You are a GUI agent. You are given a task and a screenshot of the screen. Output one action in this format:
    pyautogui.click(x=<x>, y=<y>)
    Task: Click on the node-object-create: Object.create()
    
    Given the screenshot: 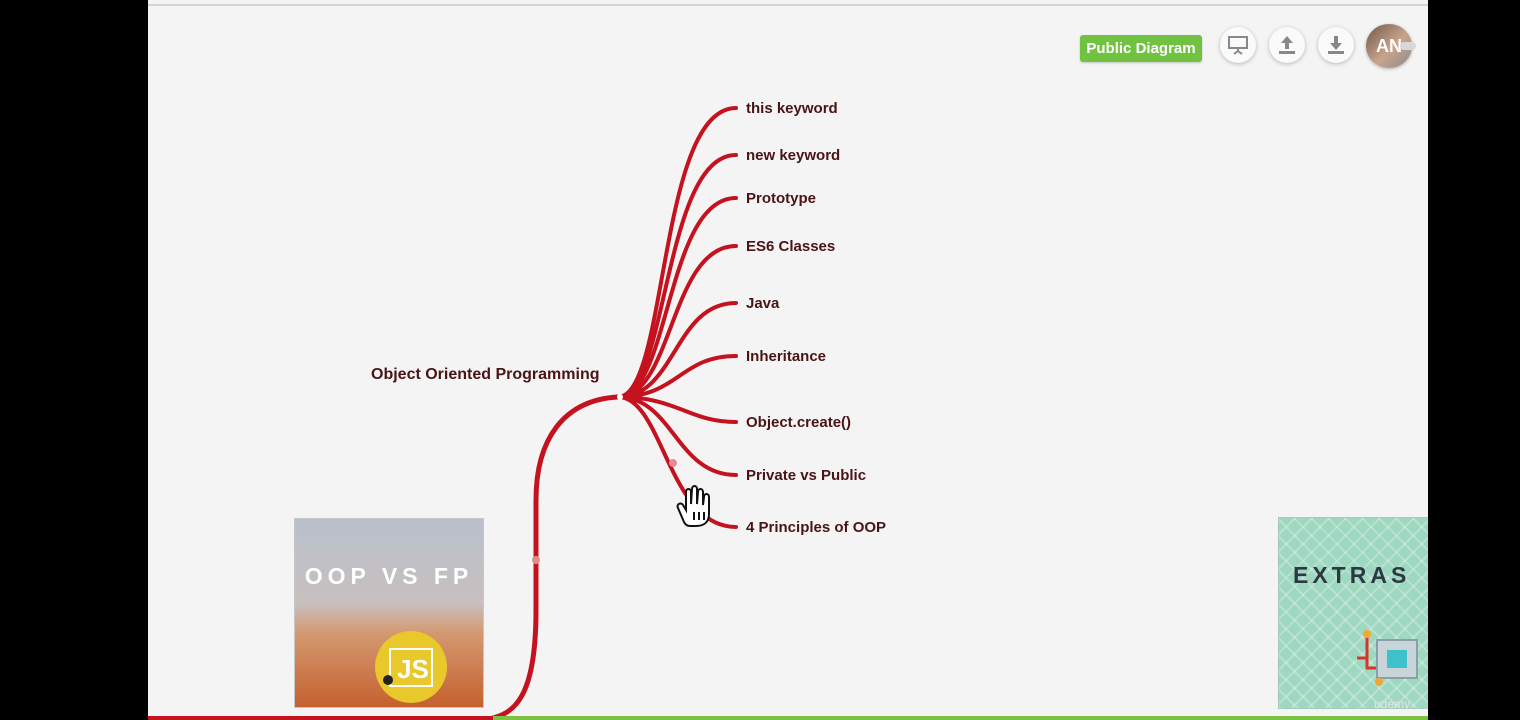 What is the action you would take?
    pyautogui.click(x=798, y=422)
    